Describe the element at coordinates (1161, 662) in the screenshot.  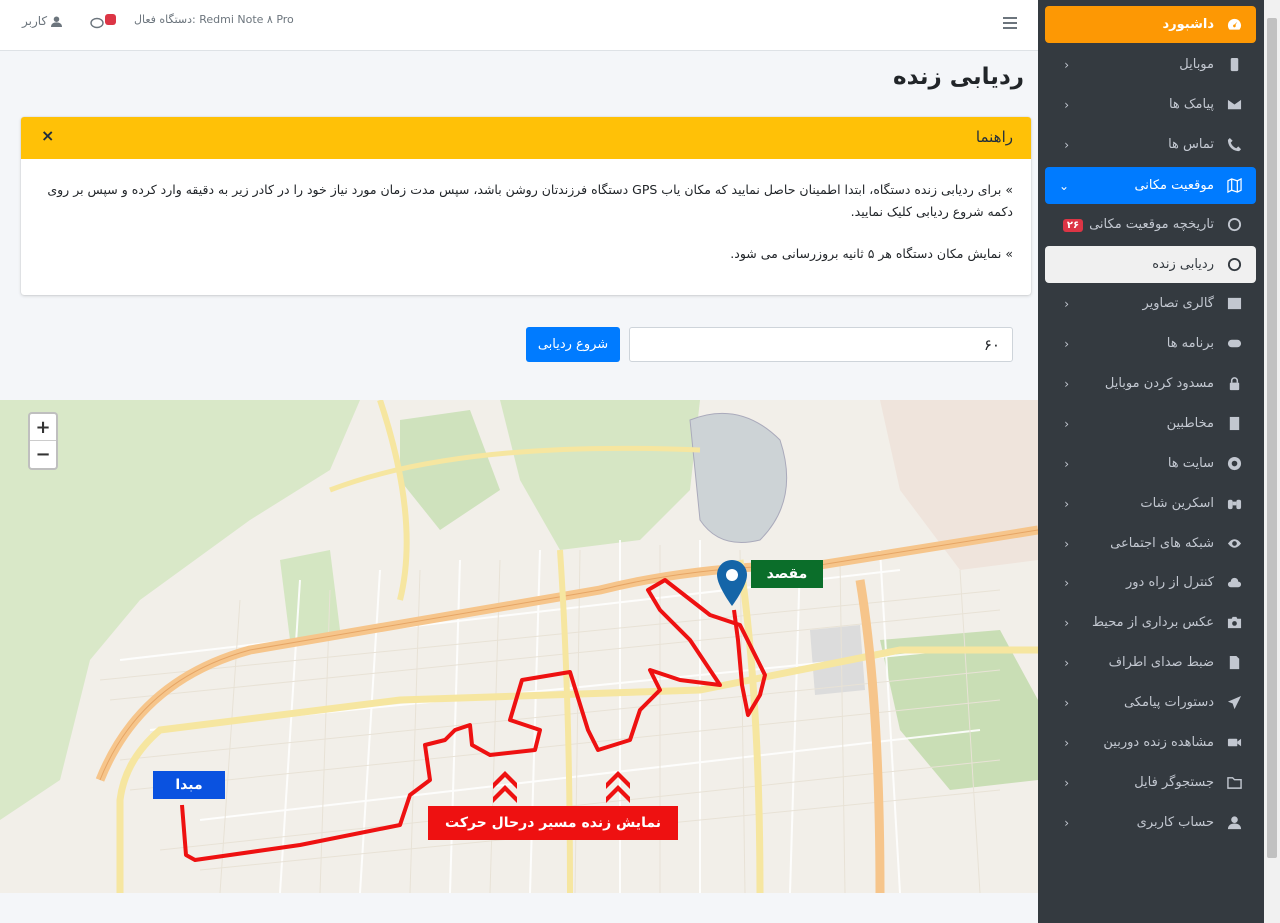
I see `sidebar-item-label: ضبط صدای اطراف` at that location.